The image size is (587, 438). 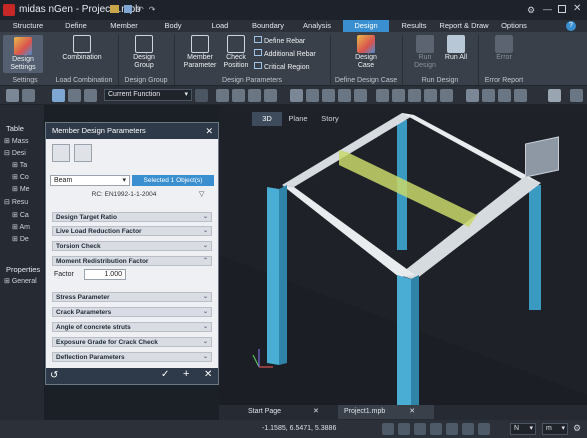 What do you see at coordinates (436, 429) in the screenshot?
I see `osnap-icon` at bounding box center [436, 429].